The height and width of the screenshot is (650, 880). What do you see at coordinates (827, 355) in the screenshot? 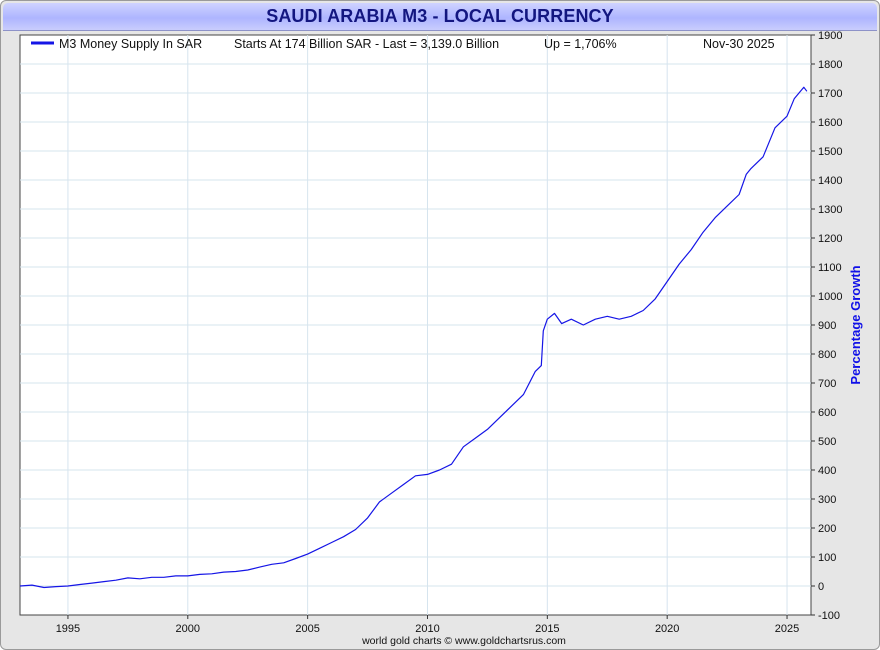
I see `y-tick-label: 800` at bounding box center [827, 355].